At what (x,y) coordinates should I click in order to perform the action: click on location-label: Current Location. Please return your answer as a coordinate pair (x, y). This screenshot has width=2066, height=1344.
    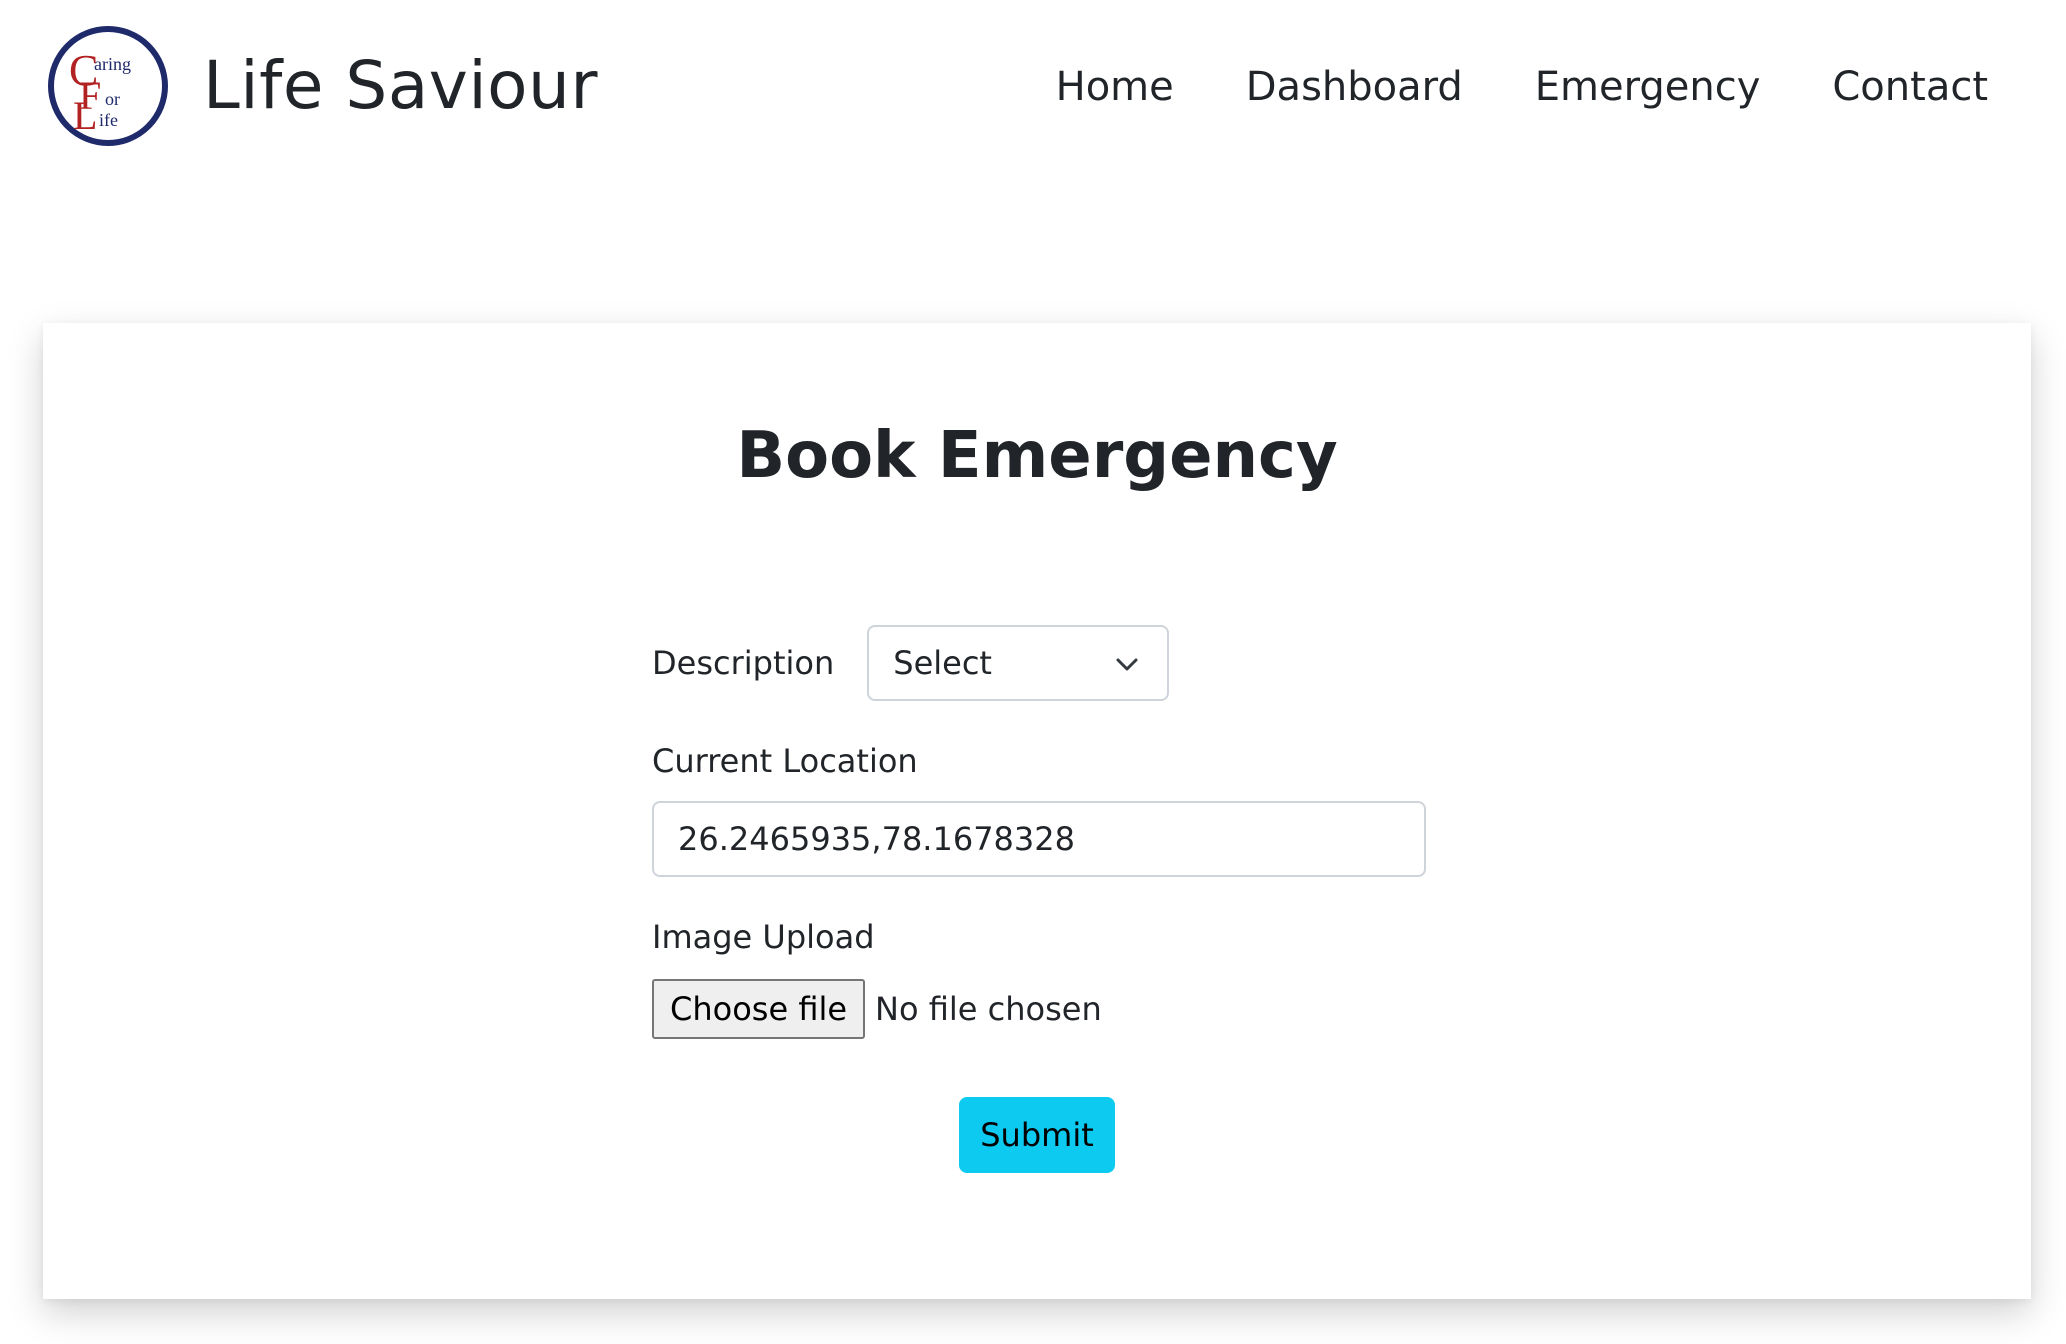
    Looking at the image, I should click on (785, 761).